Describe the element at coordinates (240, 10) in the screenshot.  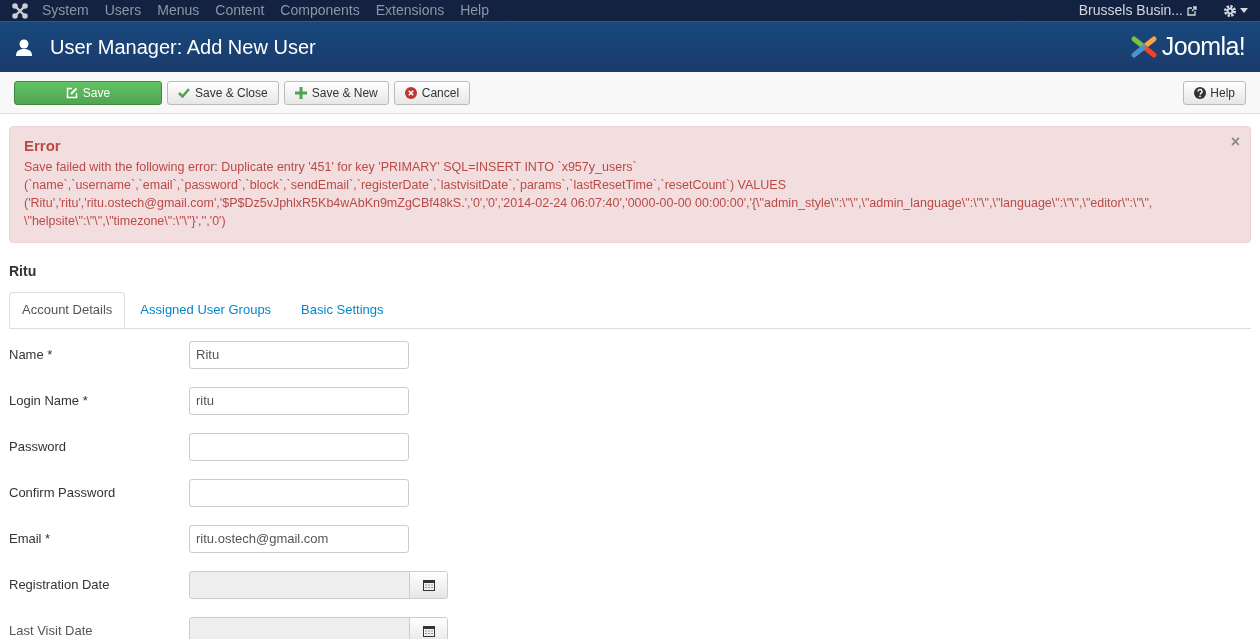
I see `menu-item: Content` at that location.